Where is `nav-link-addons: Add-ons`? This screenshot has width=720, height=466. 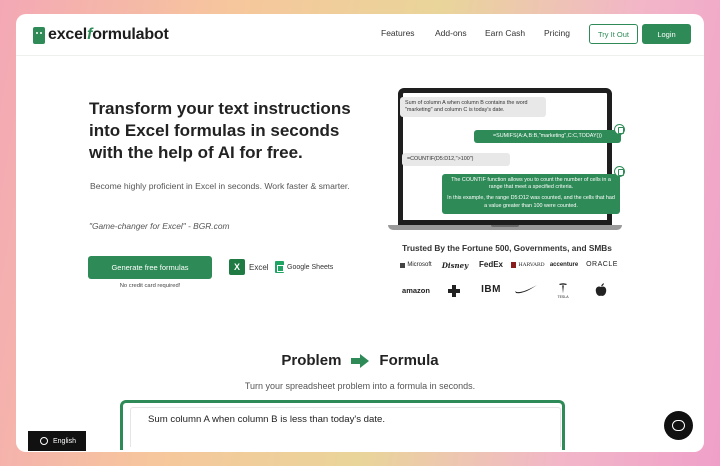
nav-link-addons: Add-ons is located at coordinates (451, 33).